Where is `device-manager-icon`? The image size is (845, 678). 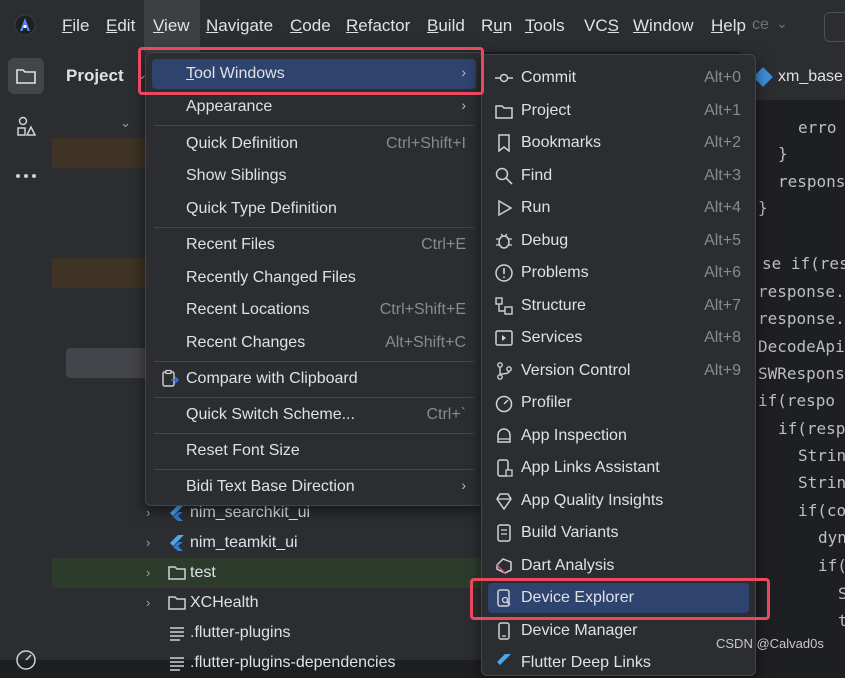 device-manager-icon is located at coordinates (504, 631).